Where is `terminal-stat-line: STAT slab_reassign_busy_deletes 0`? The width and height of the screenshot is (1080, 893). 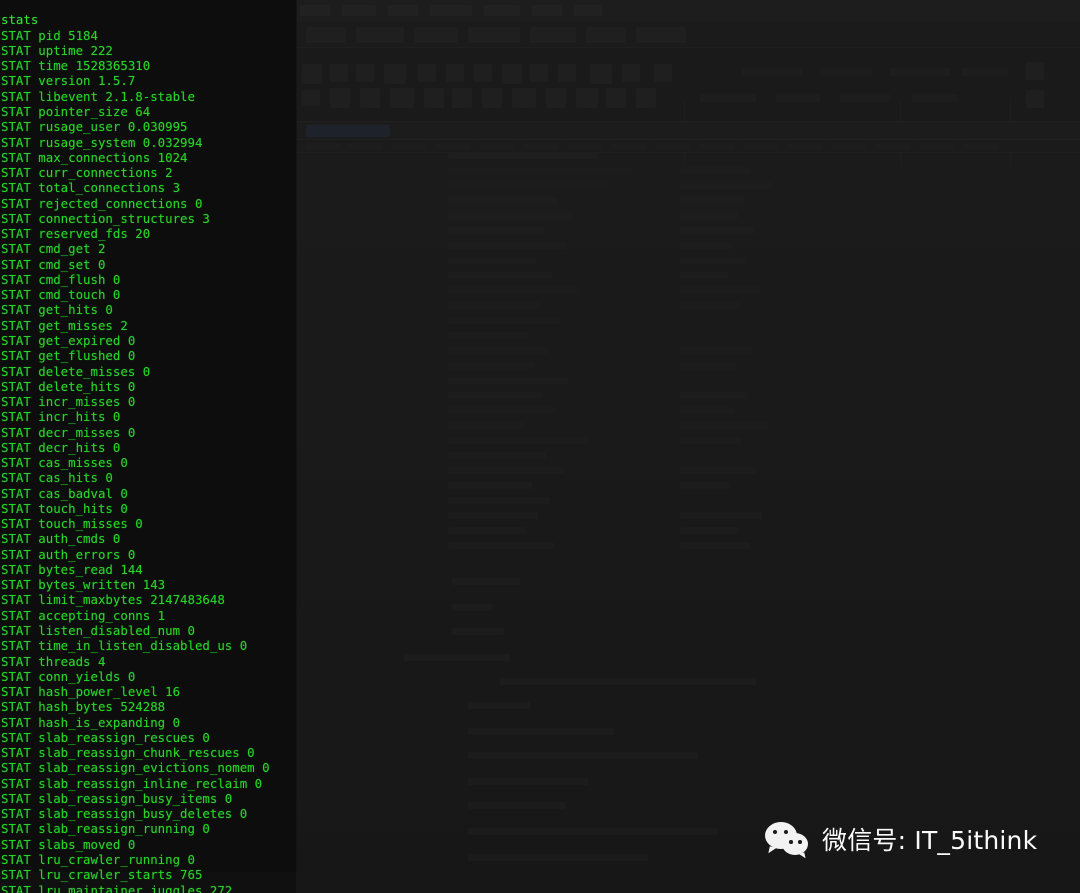 terminal-stat-line: STAT slab_reassign_busy_deletes 0 is located at coordinates (124, 814).